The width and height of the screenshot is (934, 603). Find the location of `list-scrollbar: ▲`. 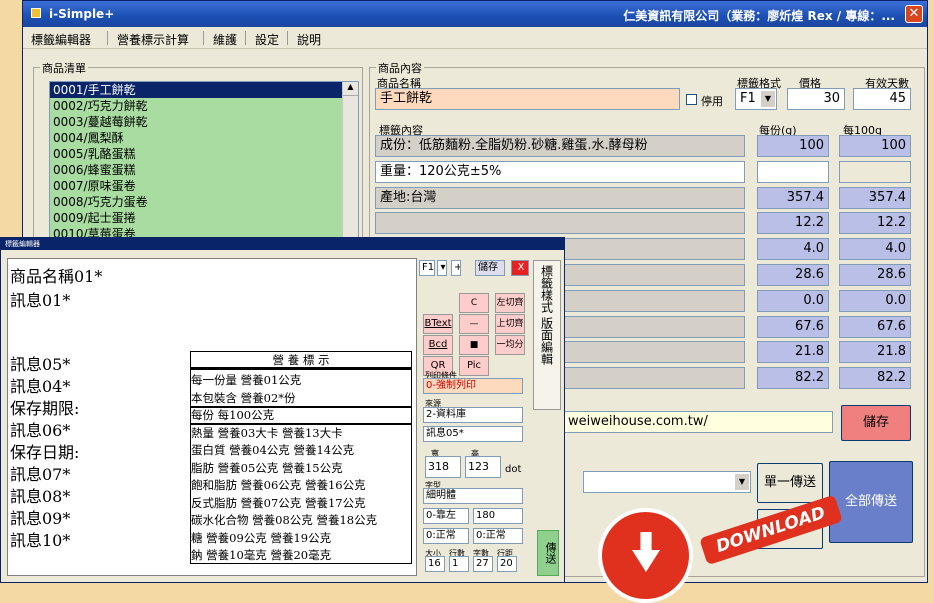

list-scrollbar: ▲ is located at coordinates (350, 161).